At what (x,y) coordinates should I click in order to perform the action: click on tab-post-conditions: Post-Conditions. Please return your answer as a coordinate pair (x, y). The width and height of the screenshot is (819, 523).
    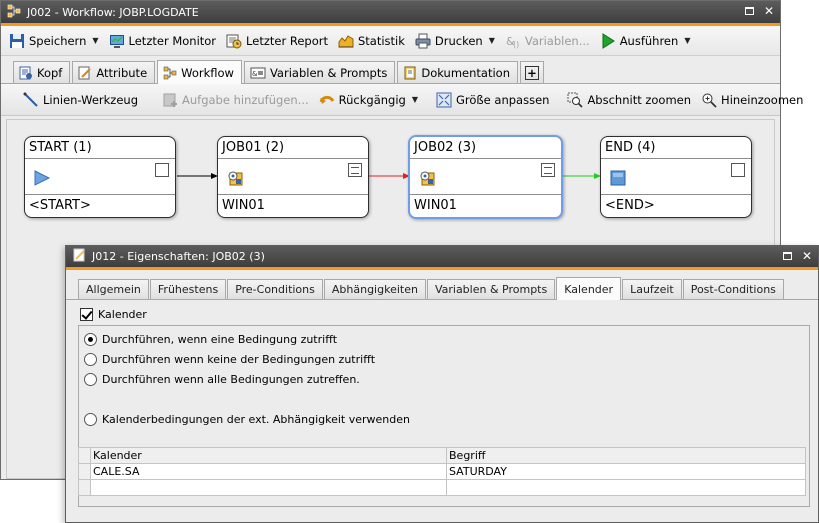
    Looking at the image, I should click on (733, 289).